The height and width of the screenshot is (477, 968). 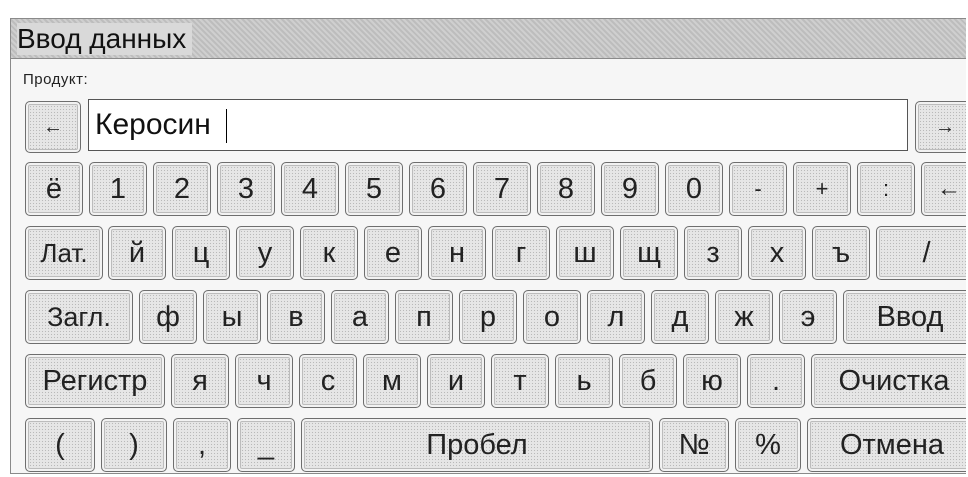 I want to click on key-9: 9, so click(x=630, y=189).